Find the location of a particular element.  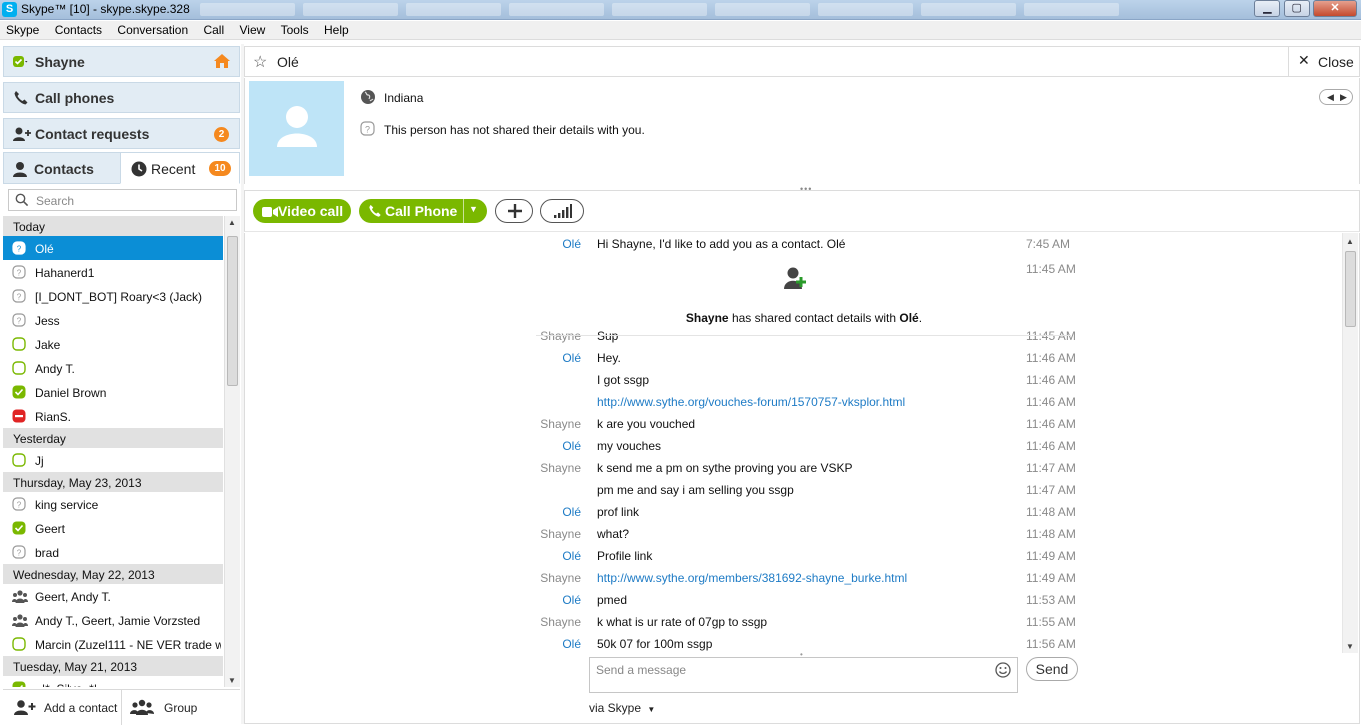

message-row: Shayne k are you vouched 11:46 AM is located at coordinates (795, 424).